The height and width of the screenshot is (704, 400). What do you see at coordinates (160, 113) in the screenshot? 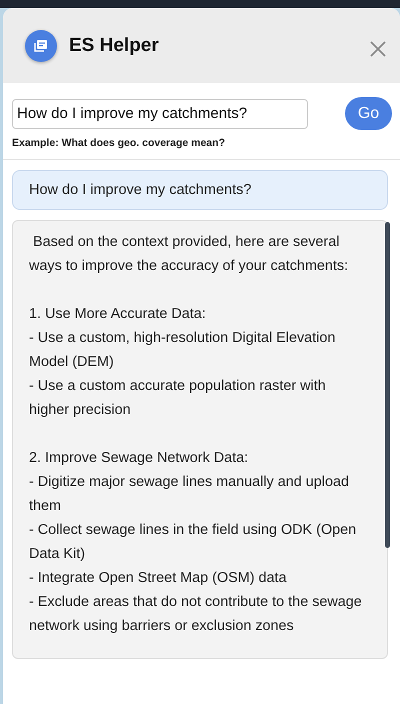
I see `question-input: How do I improve my catchments?` at bounding box center [160, 113].